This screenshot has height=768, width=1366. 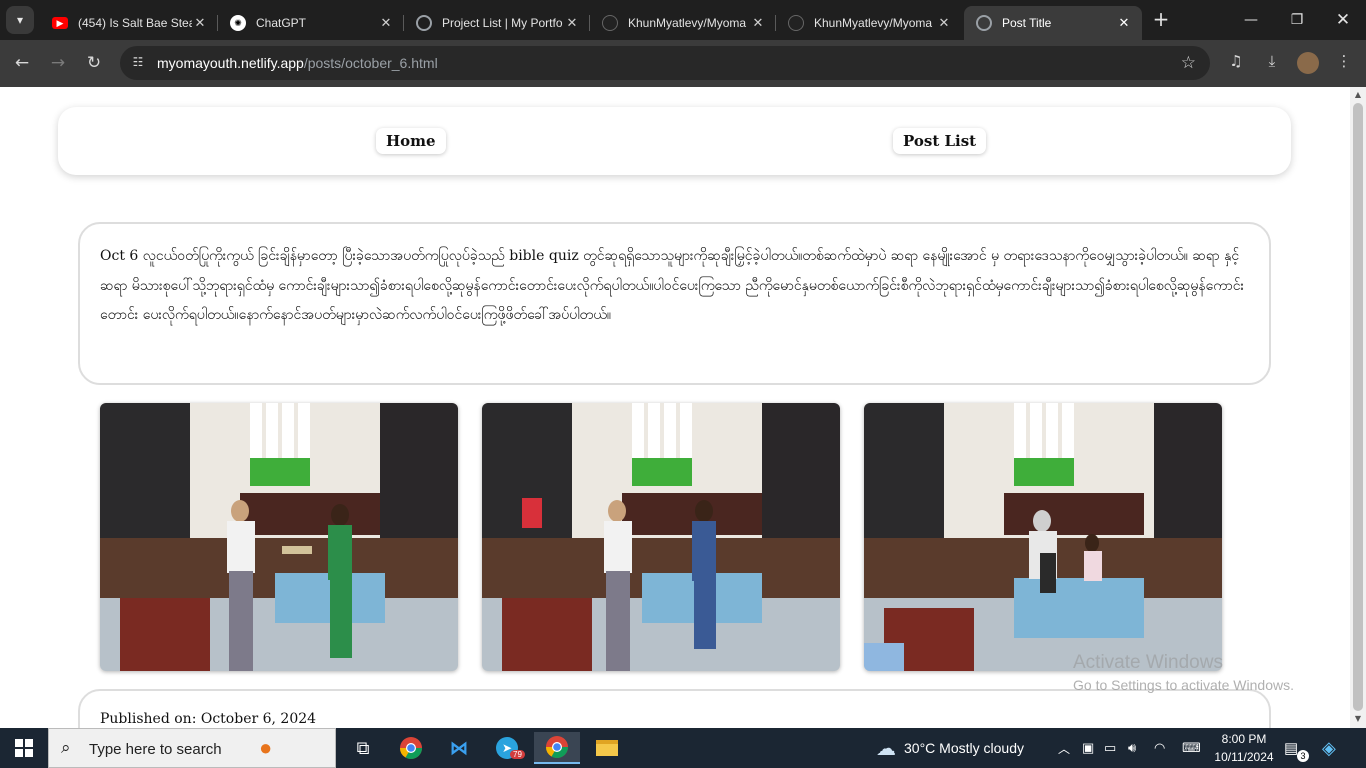 What do you see at coordinates (674, 141) in the screenshot?
I see `site-navbar: Home Post List` at bounding box center [674, 141].